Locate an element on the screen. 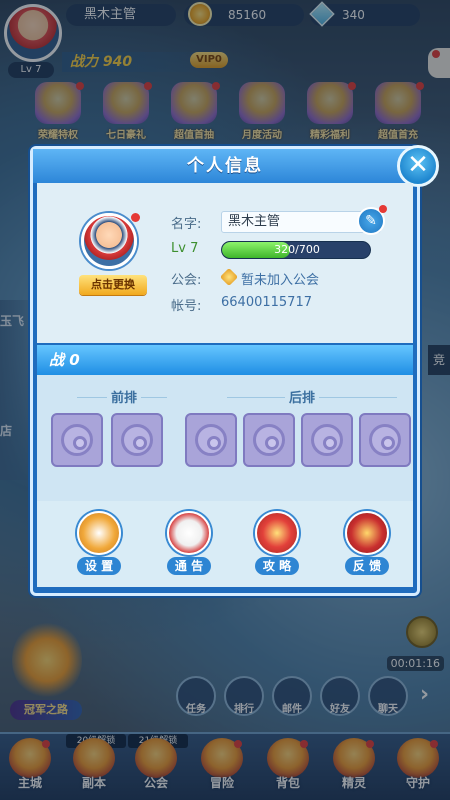 The height and width of the screenshot is (800, 450). gear-clock-icon is located at coordinates (99, 533).